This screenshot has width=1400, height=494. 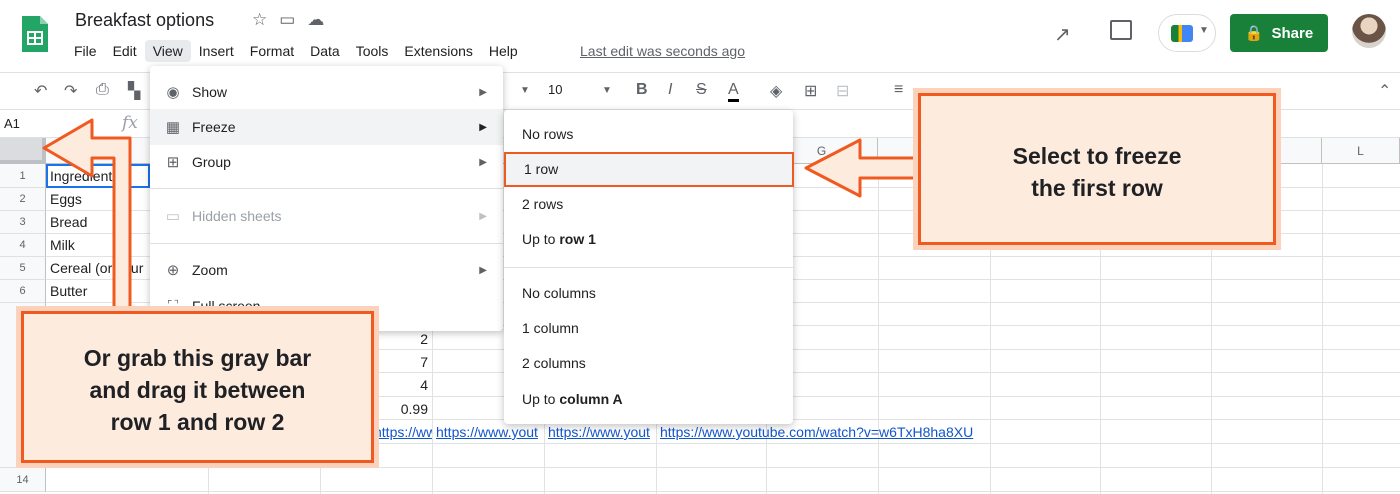 What do you see at coordinates (197, 390) in the screenshot?
I see `callout-text: and drag it between` at bounding box center [197, 390].